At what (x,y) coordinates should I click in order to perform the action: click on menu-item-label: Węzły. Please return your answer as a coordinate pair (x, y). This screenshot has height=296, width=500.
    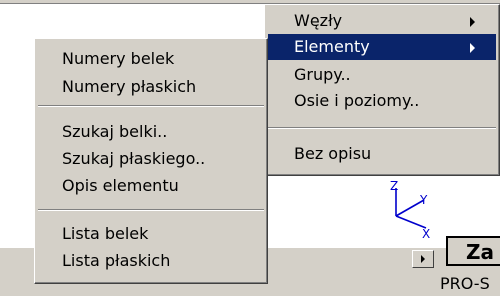
    Looking at the image, I should click on (318, 20).